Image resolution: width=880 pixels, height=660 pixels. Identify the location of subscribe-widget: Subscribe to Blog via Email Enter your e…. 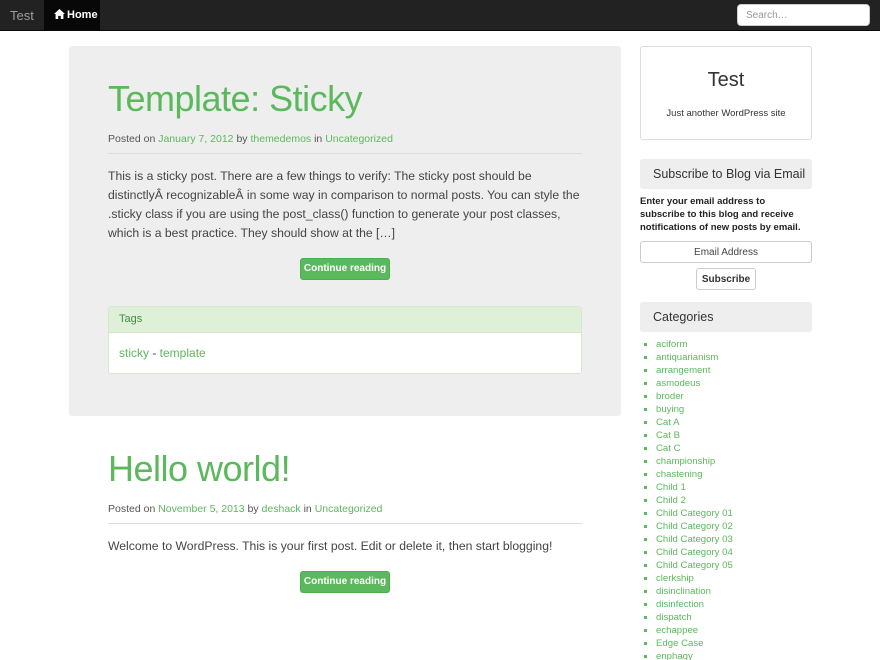
(726, 224).